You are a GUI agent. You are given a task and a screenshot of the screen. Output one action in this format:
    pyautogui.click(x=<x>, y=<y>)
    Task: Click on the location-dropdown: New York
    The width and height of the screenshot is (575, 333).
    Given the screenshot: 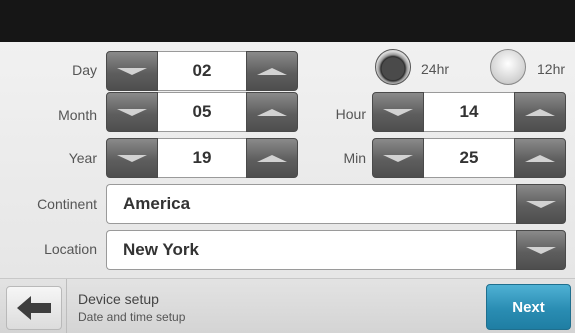 What is the action you would take?
    pyautogui.click(x=336, y=250)
    